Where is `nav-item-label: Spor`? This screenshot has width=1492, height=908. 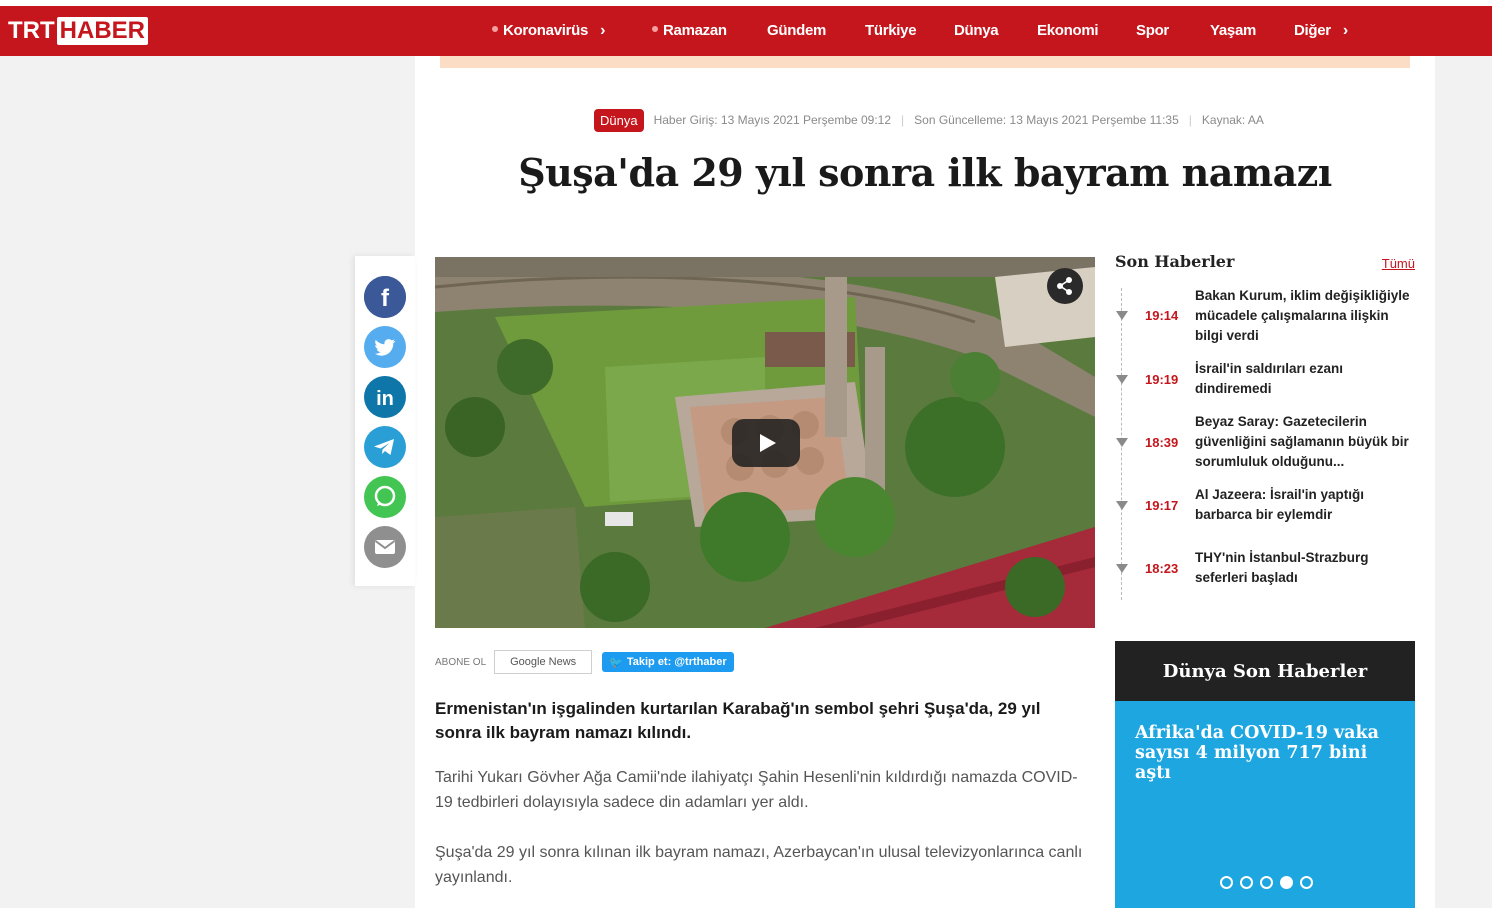
nav-item-label: Spor is located at coordinates (1152, 30).